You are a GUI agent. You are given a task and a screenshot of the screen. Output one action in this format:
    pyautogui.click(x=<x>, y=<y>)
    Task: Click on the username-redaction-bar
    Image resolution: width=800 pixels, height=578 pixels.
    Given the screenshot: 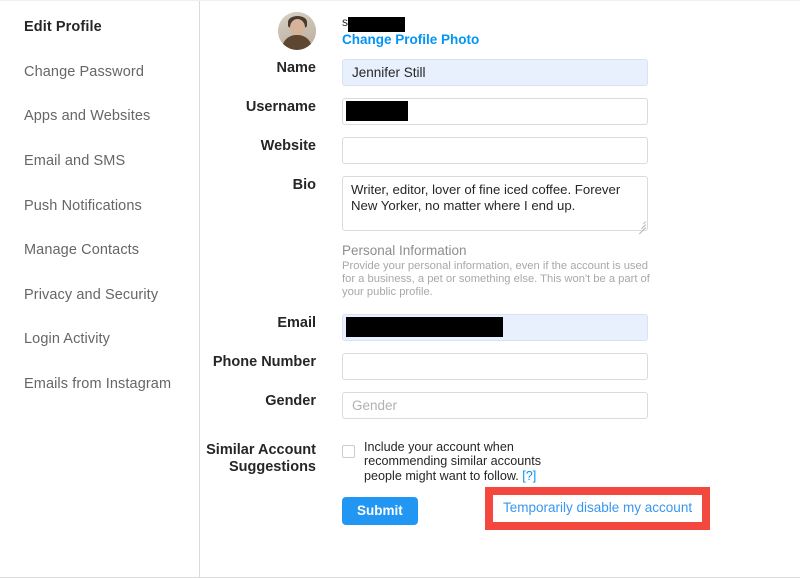 What is the action you would take?
    pyautogui.click(x=376, y=25)
    